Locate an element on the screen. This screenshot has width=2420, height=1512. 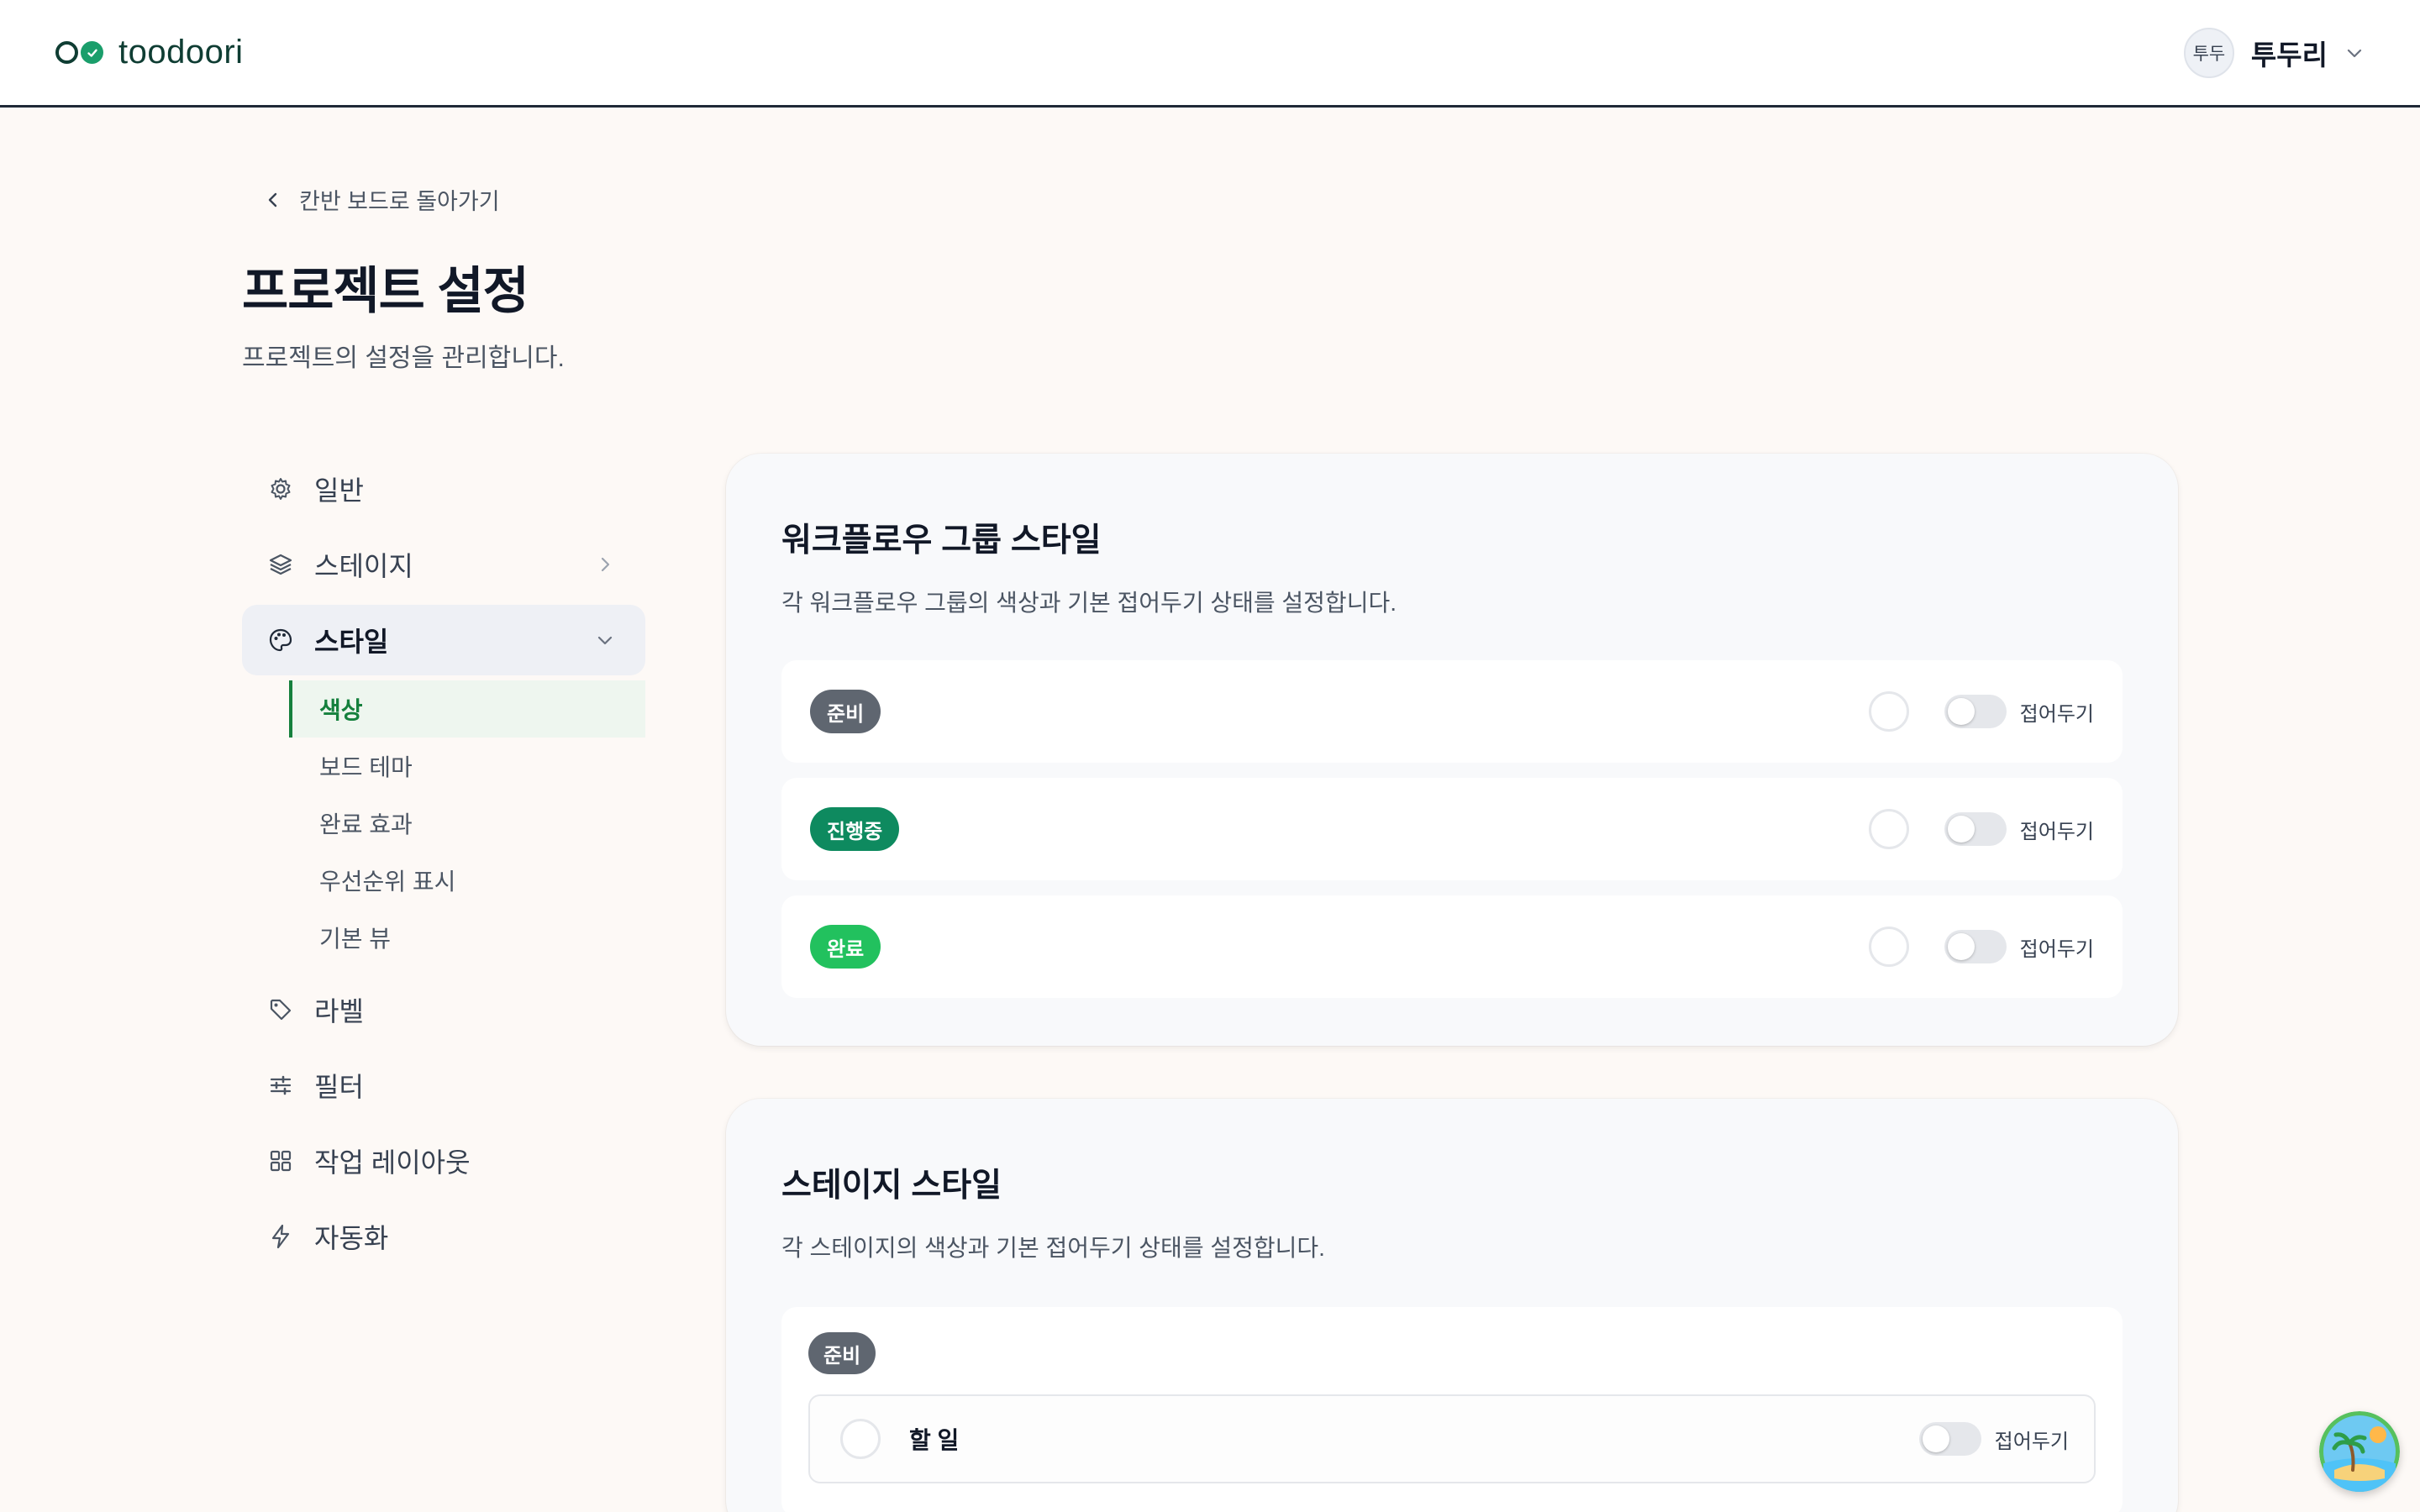
stage-group-ready: 준비 할 일 접어두기 is located at coordinates (1452, 1409).